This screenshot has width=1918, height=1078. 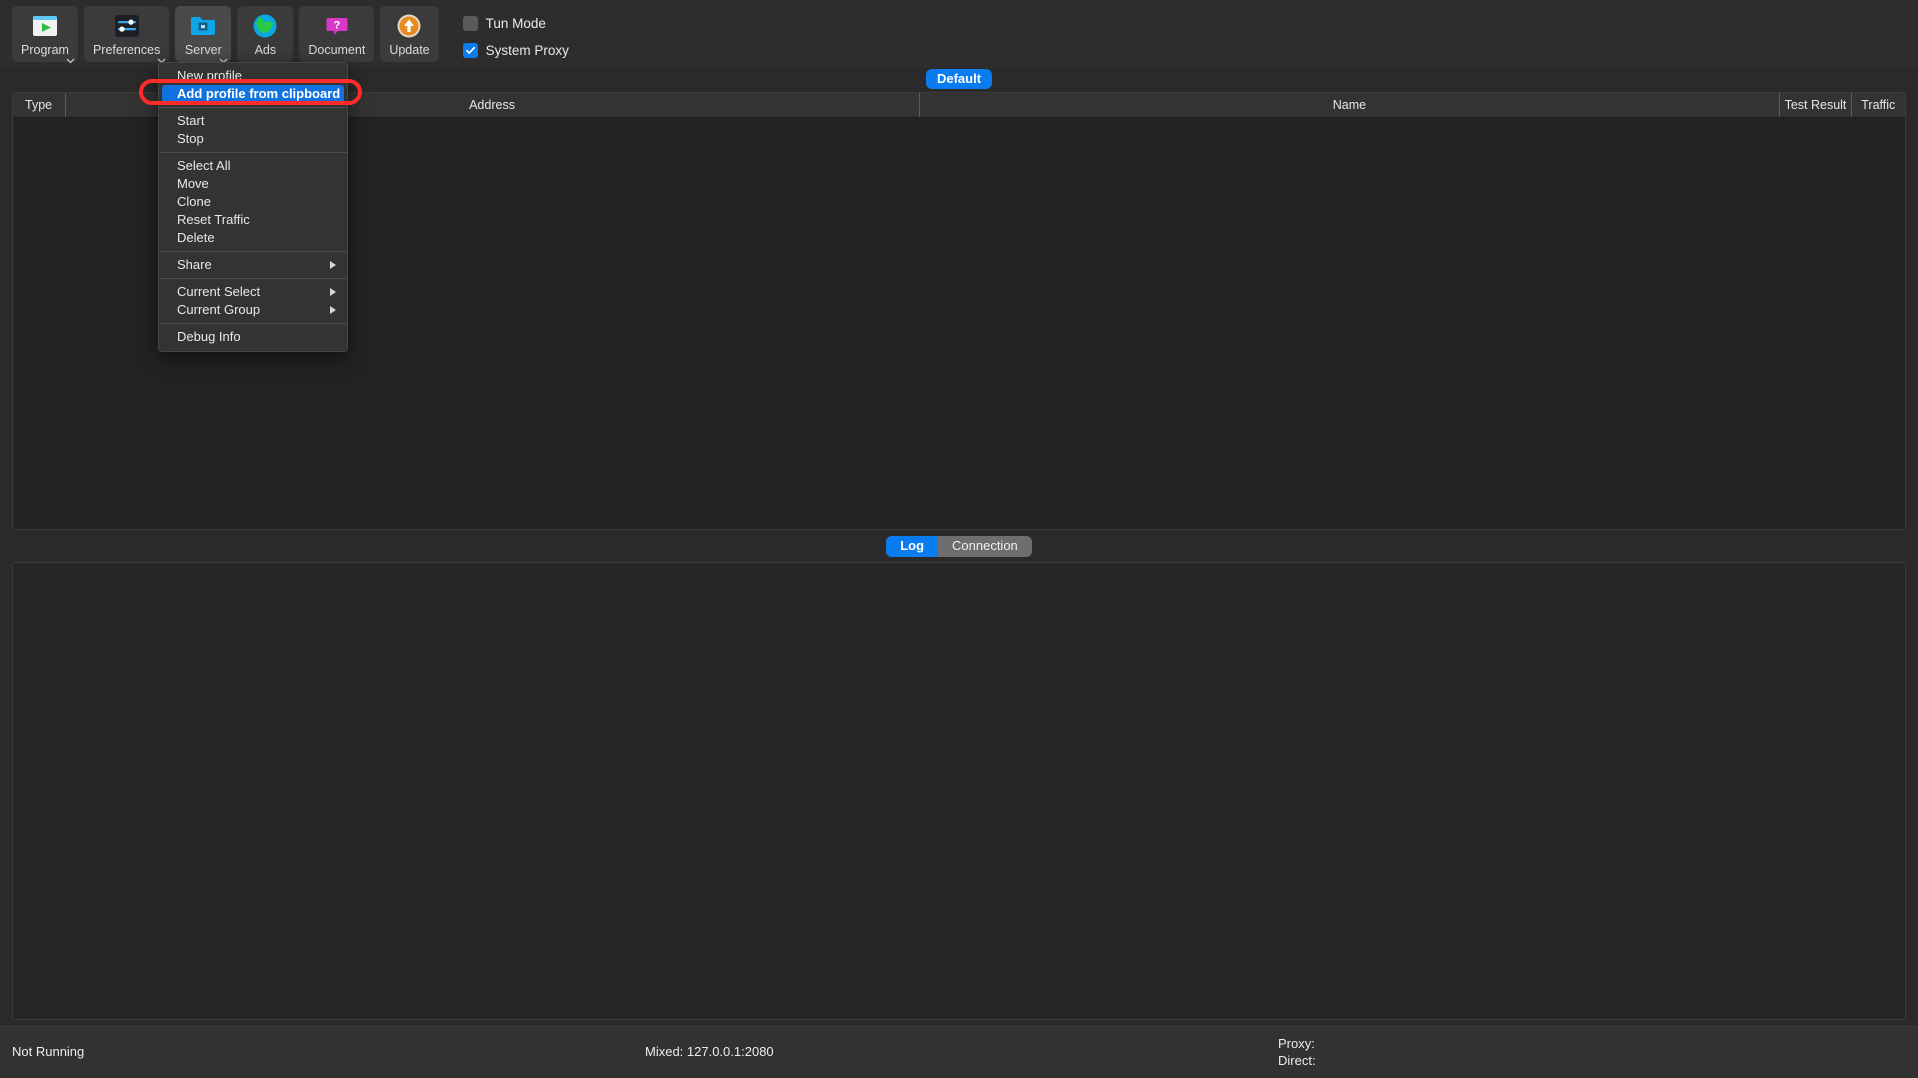 What do you see at coordinates (253, 121) in the screenshot?
I see `menu-item-start: Start` at bounding box center [253, 121].